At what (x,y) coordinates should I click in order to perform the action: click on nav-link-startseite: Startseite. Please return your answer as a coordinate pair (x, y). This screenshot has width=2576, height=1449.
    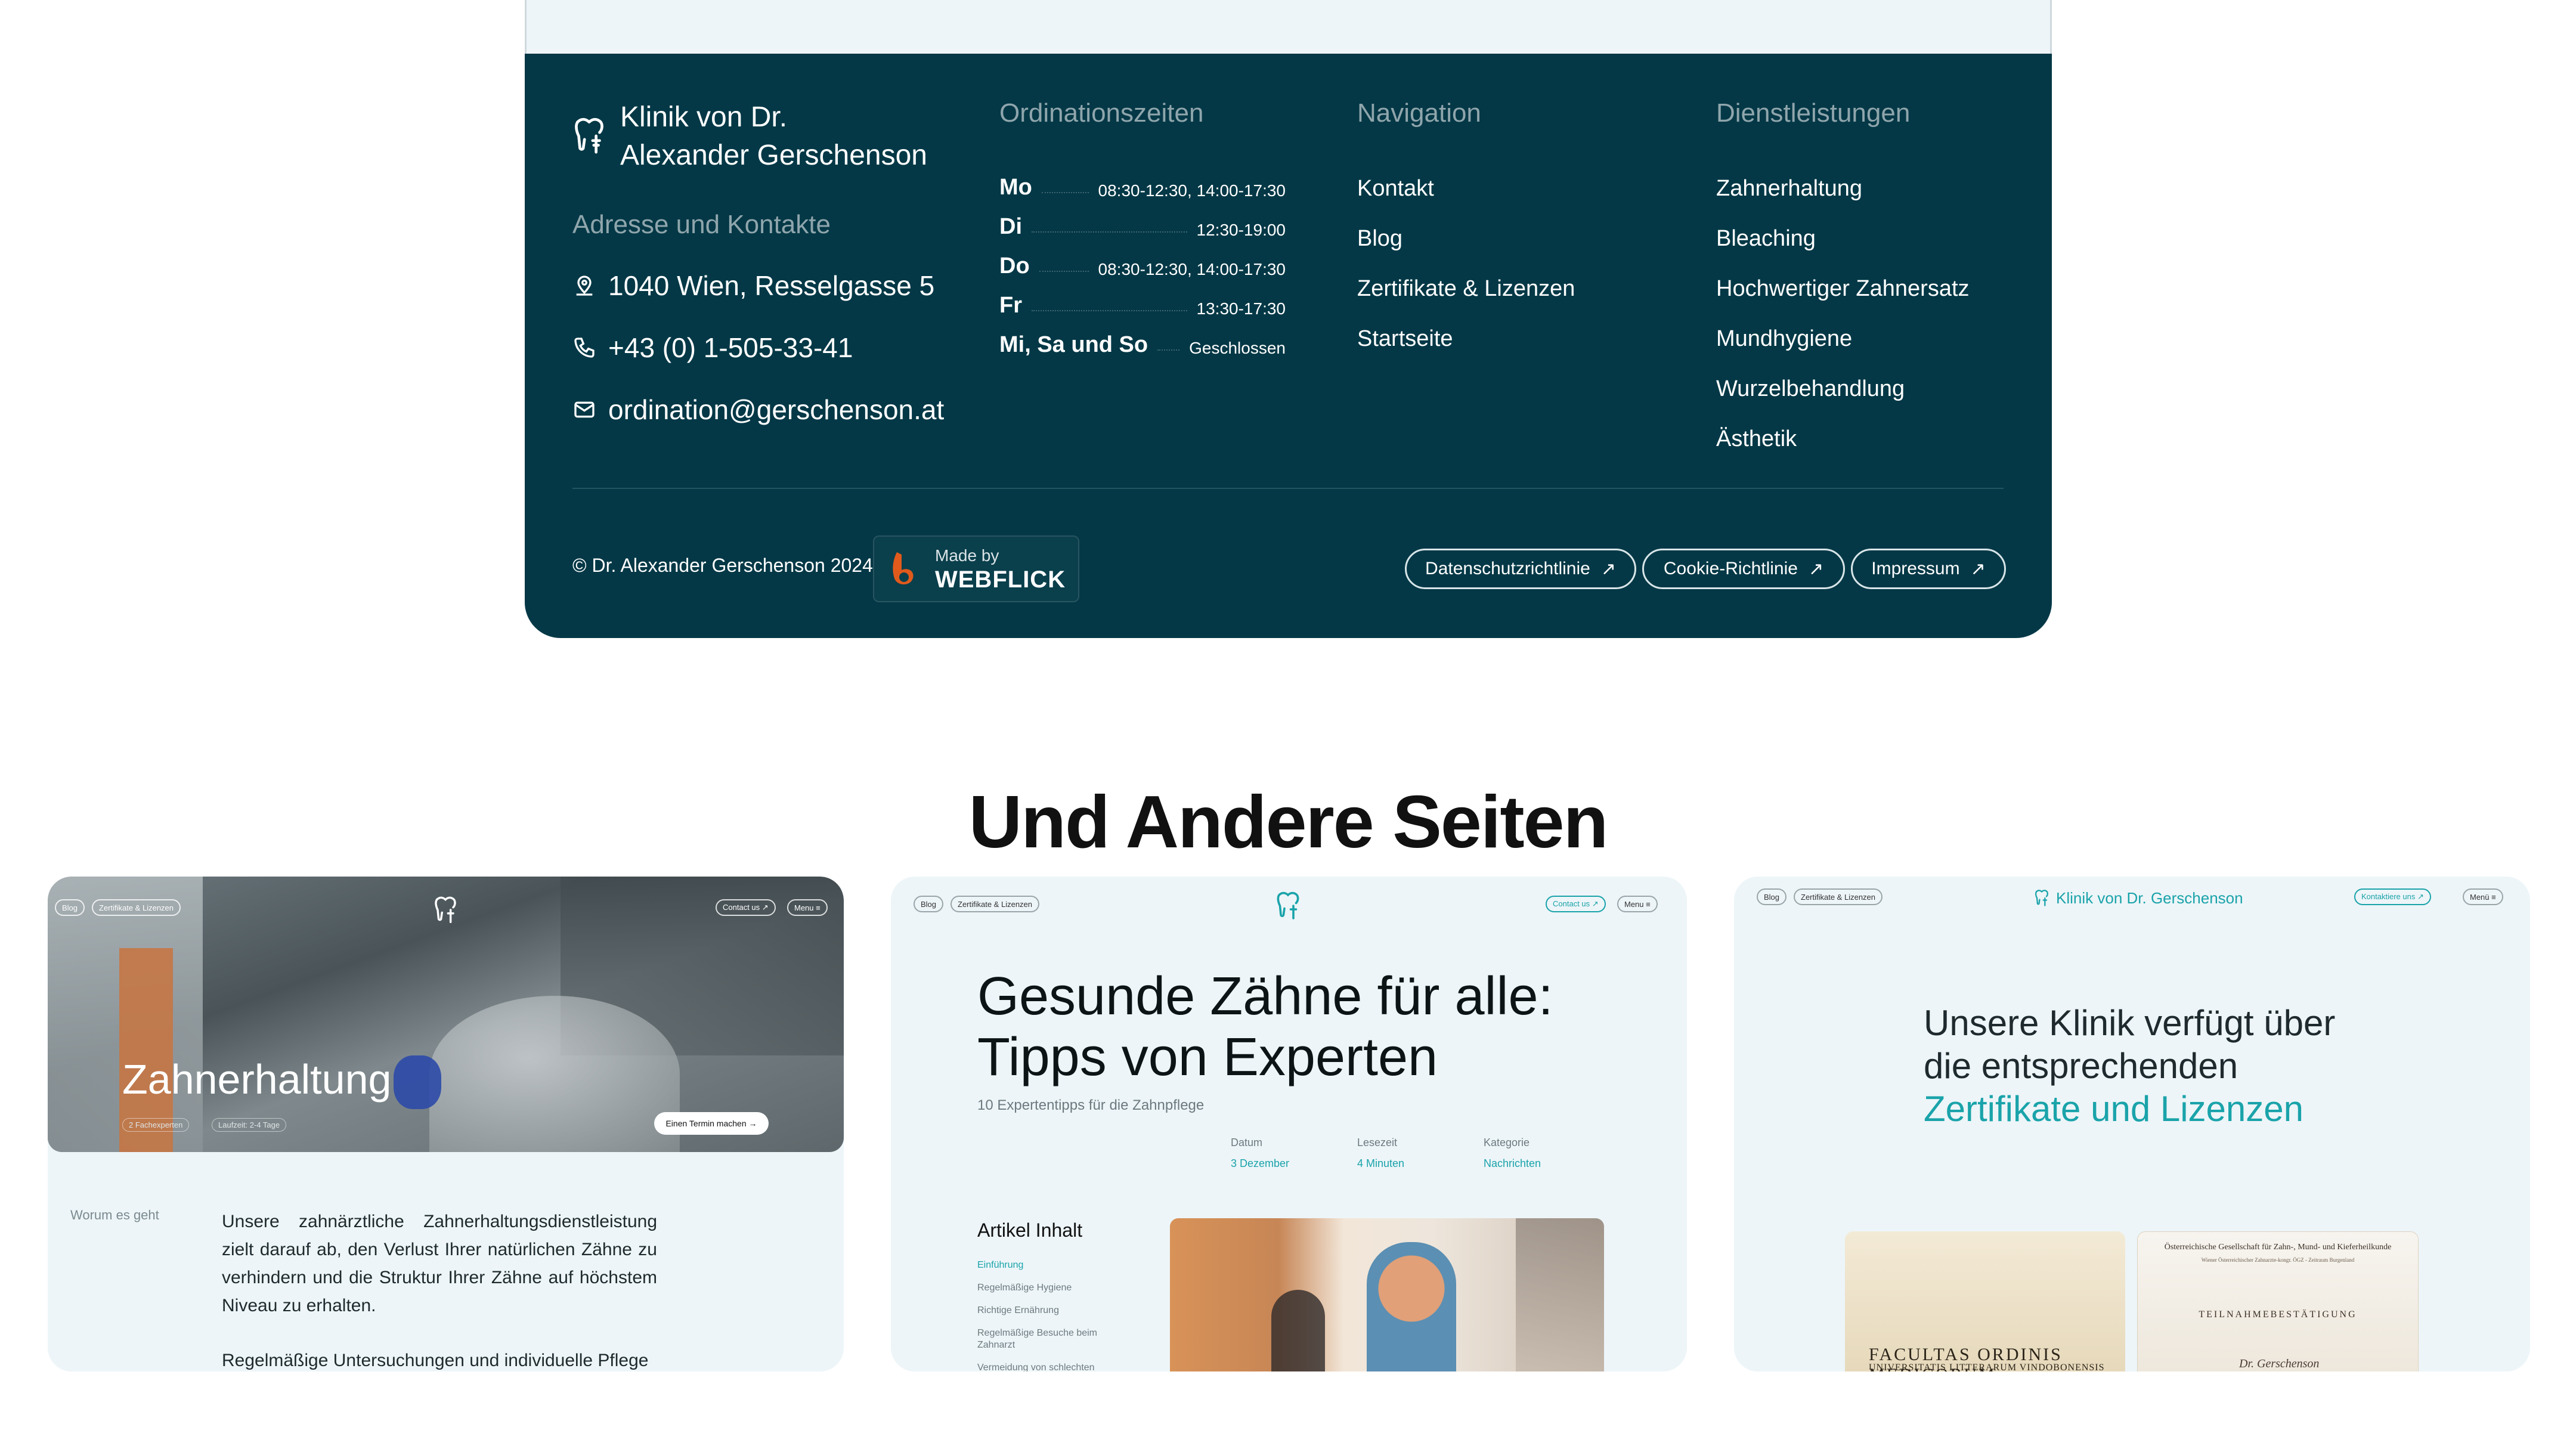
    Looking at the image, I should click on (1466, 348).